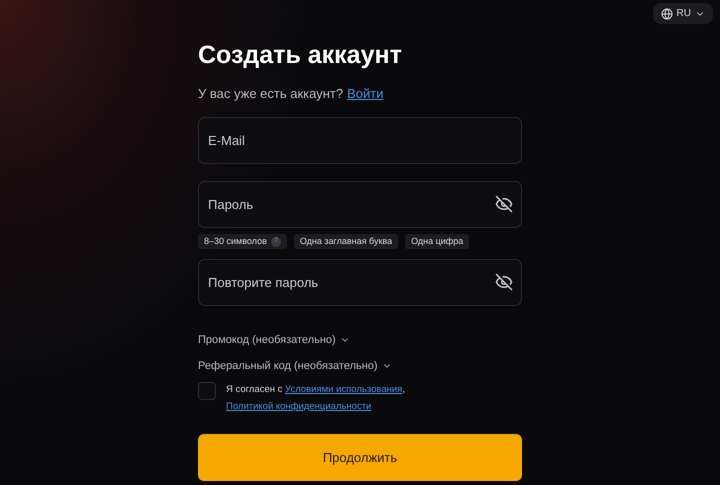 The width and height of the screenshot is (720, 485). What do you see at coordinates (360, 457) in the screenshot?
I see `continue-button: Продолжить` at bounding box center [360, 457].